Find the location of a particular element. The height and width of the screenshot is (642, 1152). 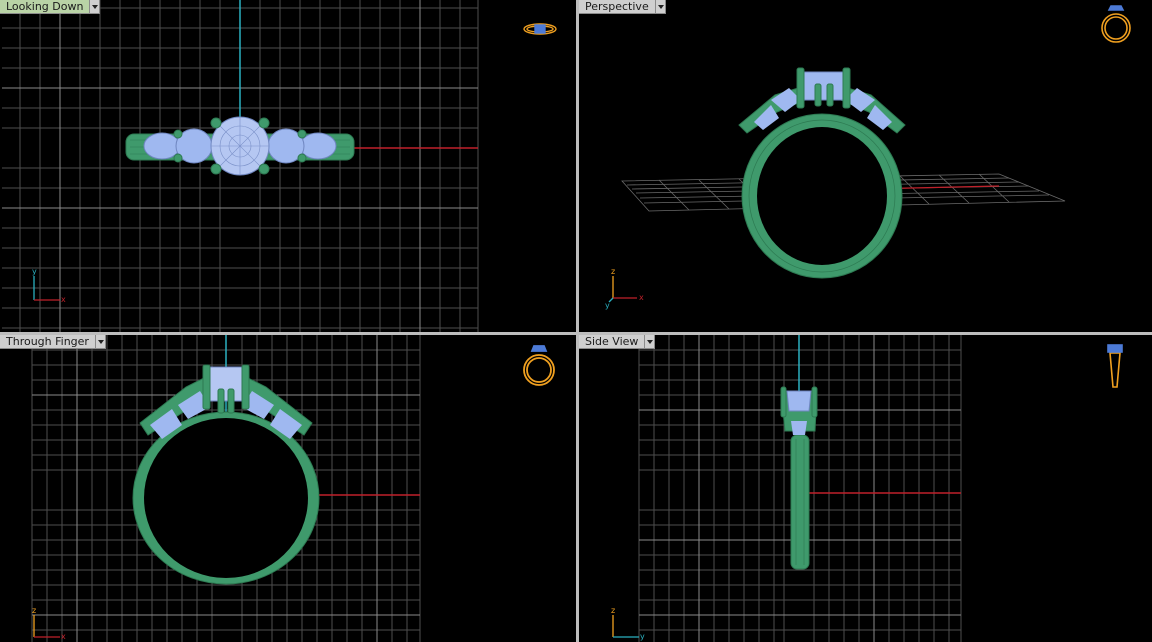

axis-triad: z x is located at coordinates (49, 623).